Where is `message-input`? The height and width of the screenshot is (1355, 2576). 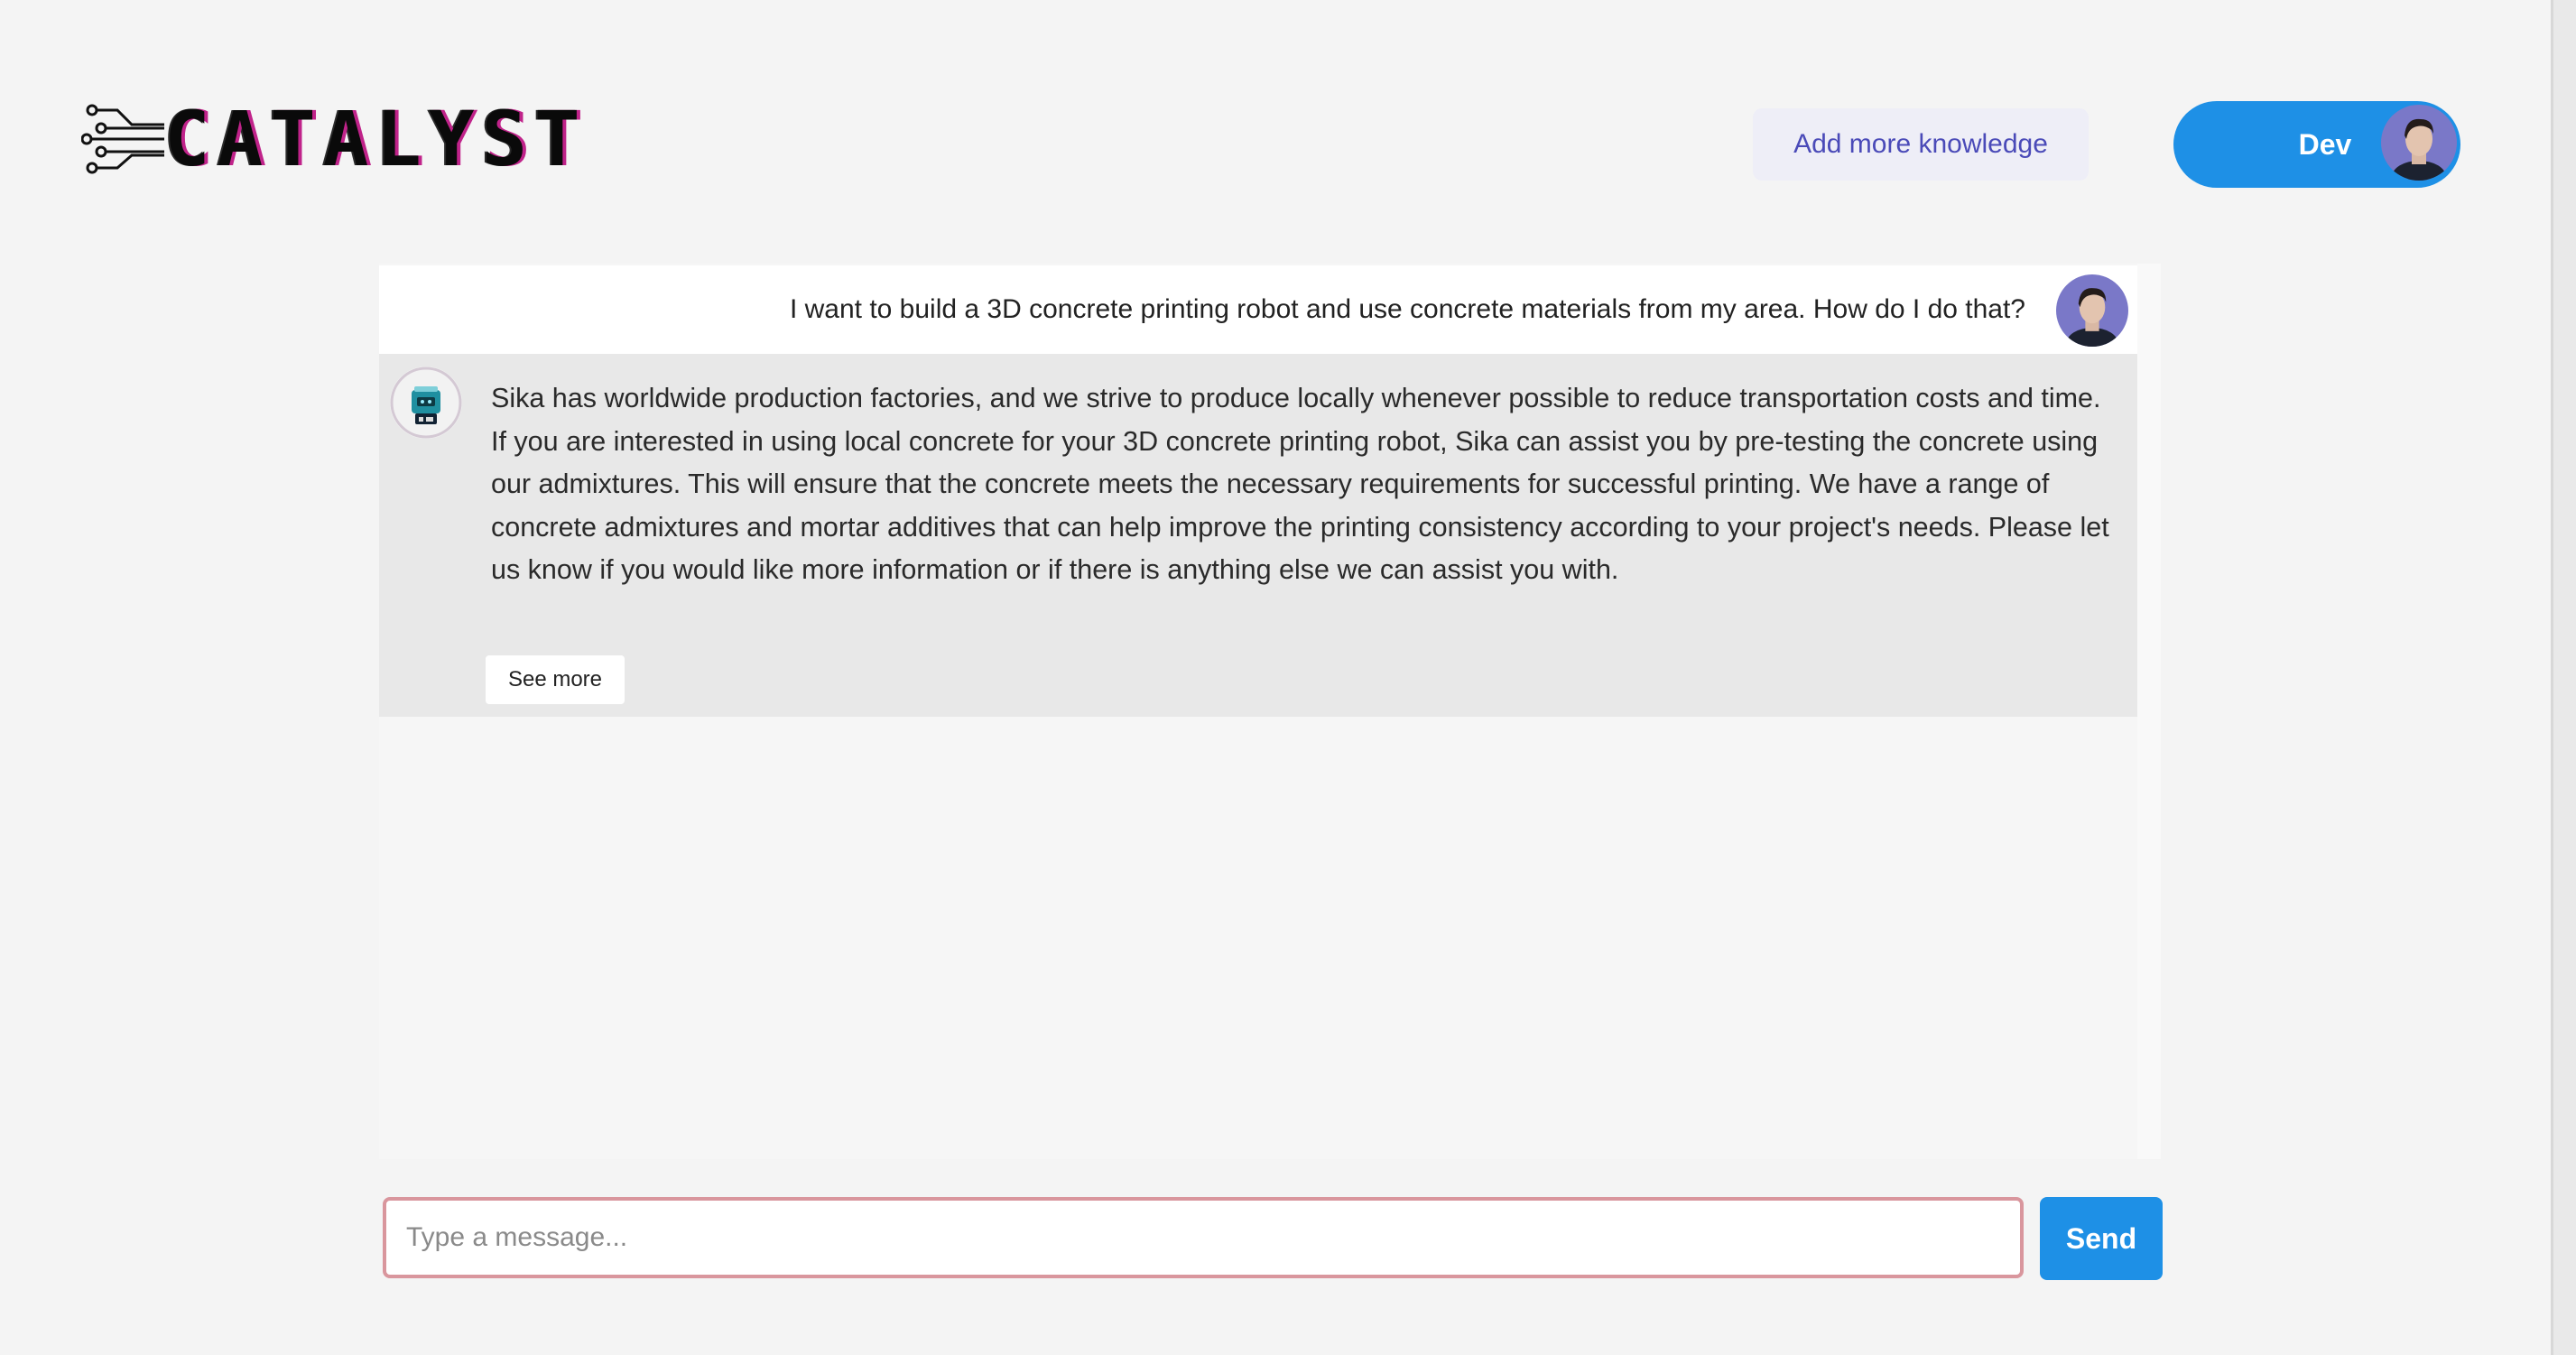 message-input is located at coordinates (1203, 1238).